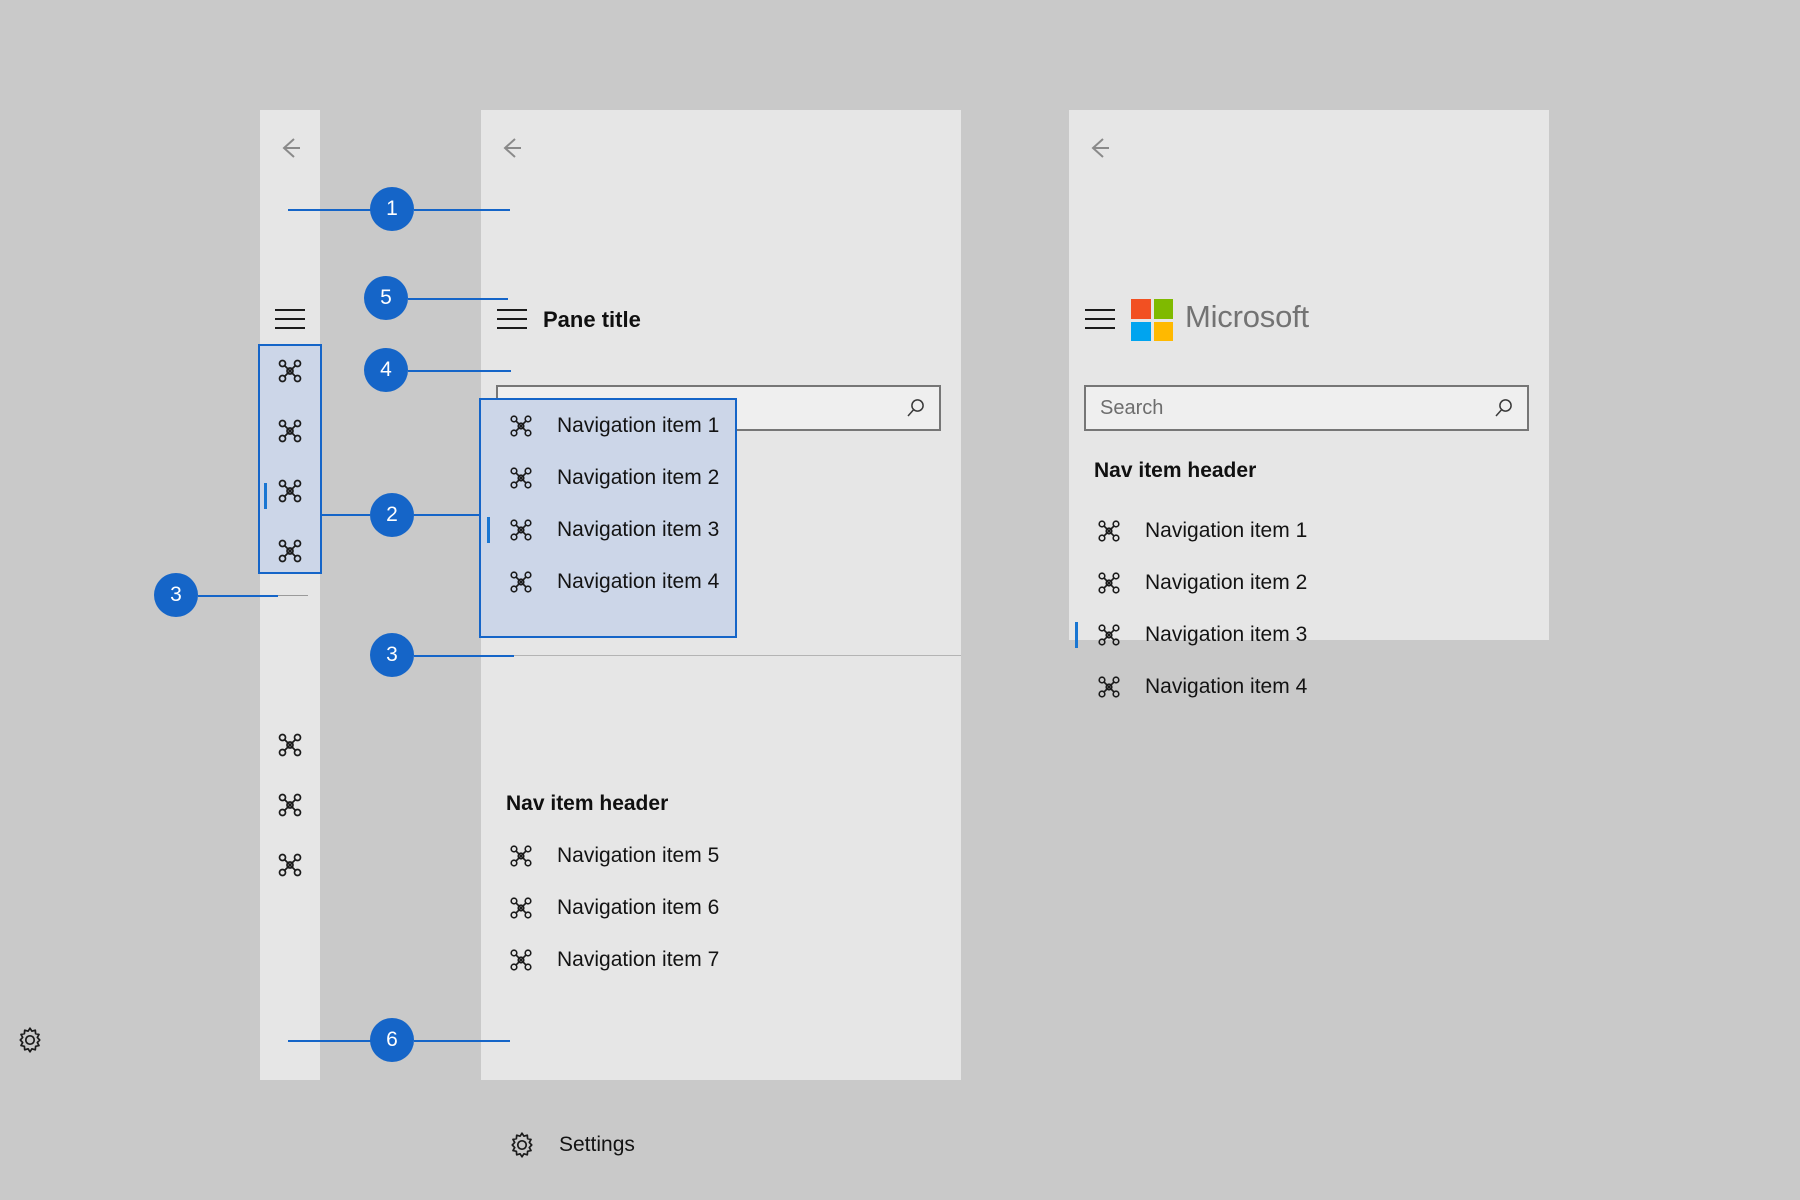  What do you see at coordinates (638, 959) in the screenshot?
I see `nav-item-label: Navigation item 7` at bounding box center [638, 959].